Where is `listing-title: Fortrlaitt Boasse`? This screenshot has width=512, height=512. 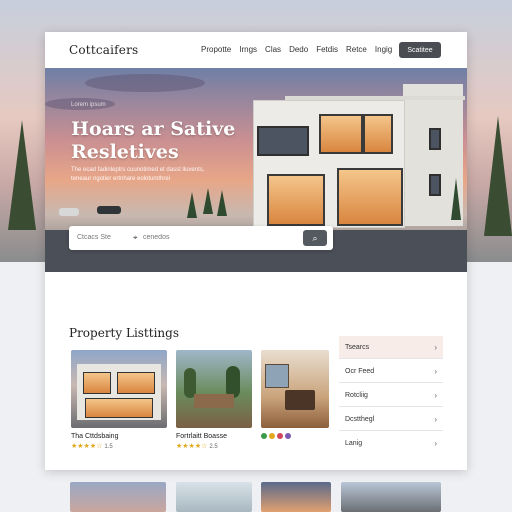 listing-title: Fortrlaitt Boasse is located at coordinates (201, 436).